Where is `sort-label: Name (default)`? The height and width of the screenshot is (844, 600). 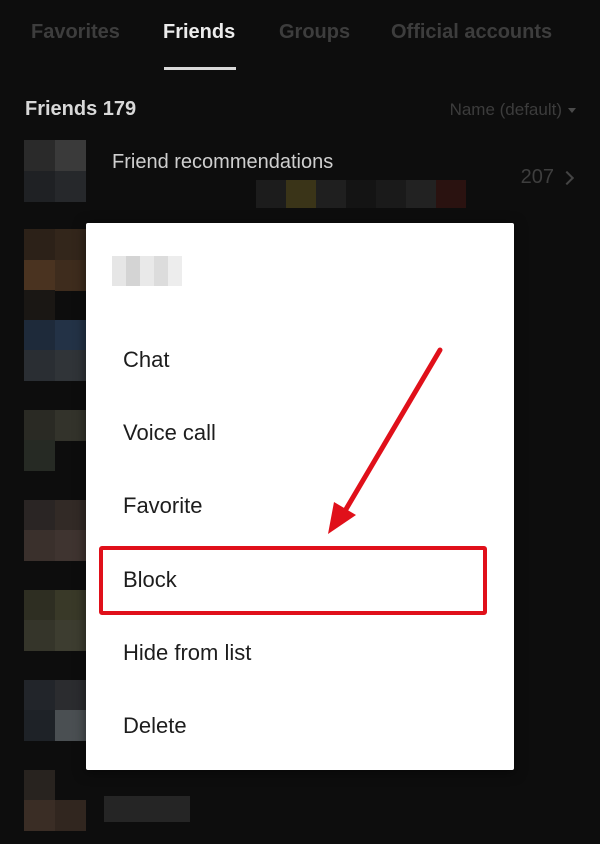
sort-label: Name (default) is located at coordinates (505, 109).